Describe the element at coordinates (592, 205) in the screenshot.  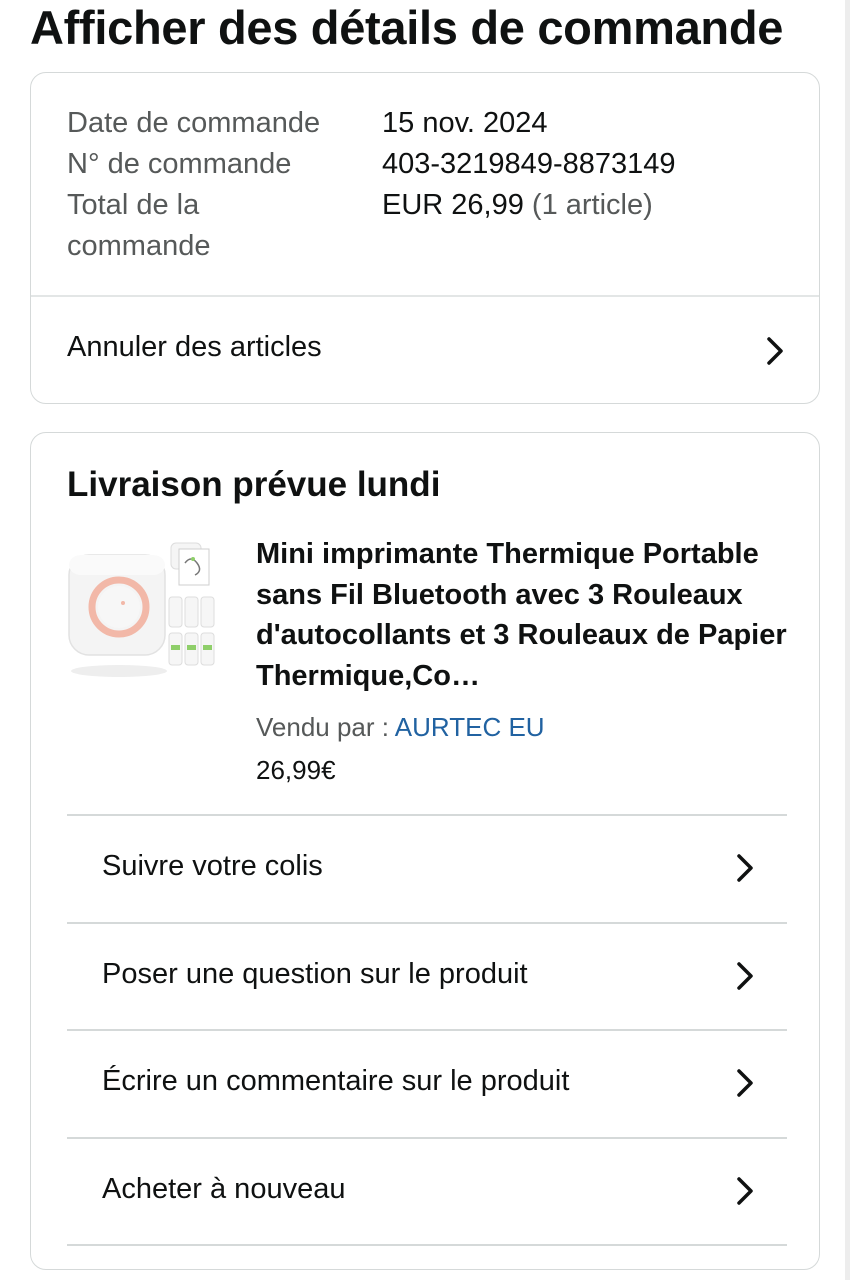
I see `order-item-count: (1 article)` at that location.